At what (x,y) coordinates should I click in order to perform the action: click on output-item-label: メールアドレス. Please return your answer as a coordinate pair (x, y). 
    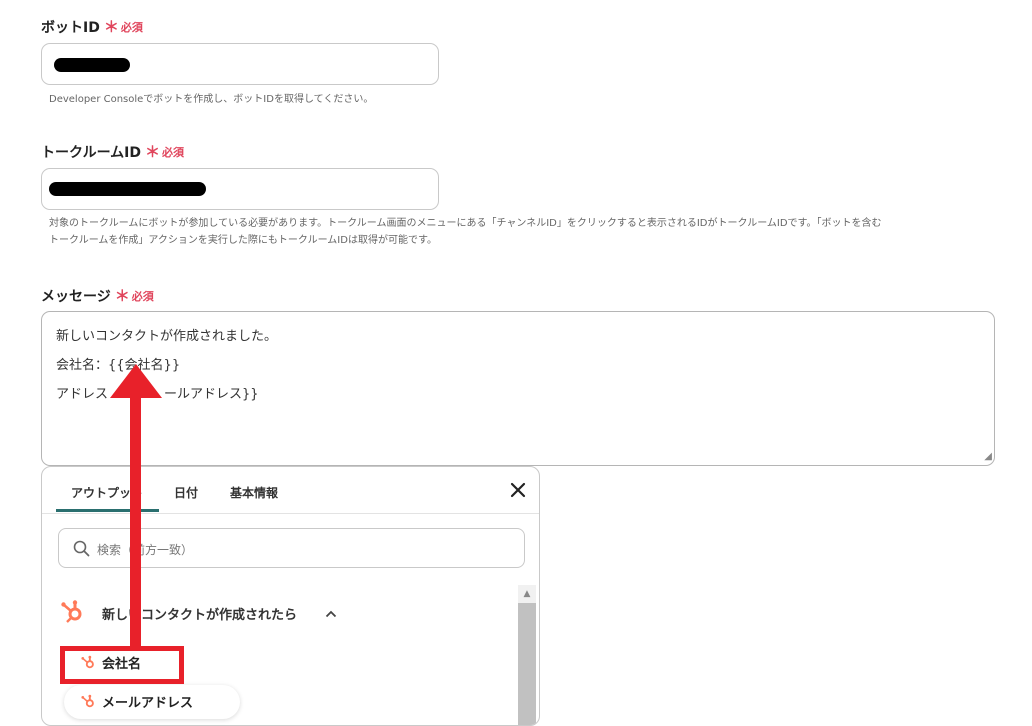
    Looking at the image, I should click on (148, 703).